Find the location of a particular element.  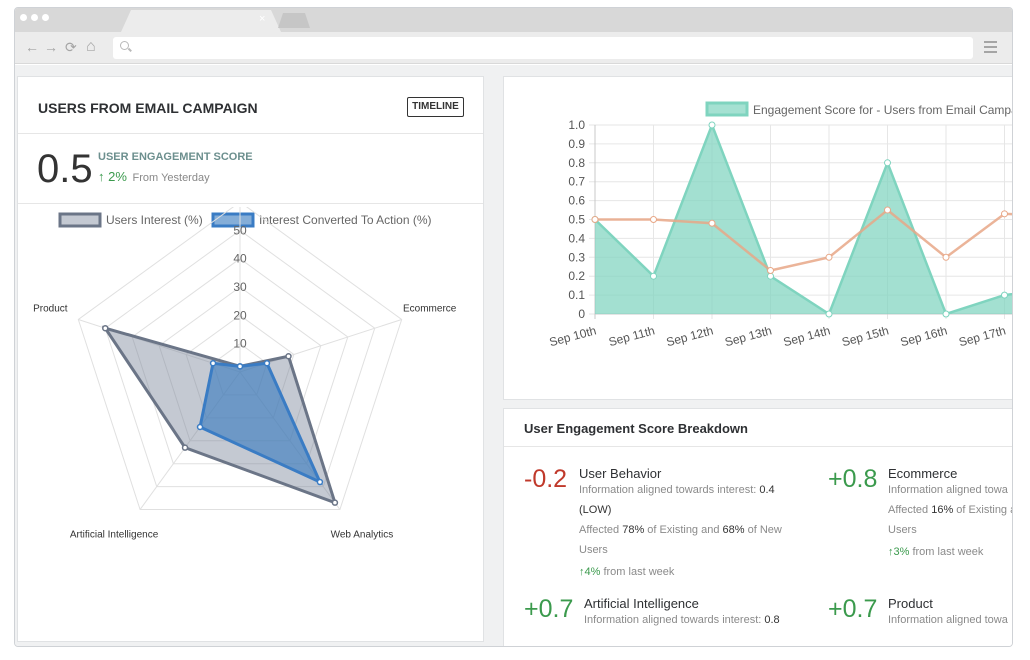

minimize-window-button is located at coordinates (34, 17).